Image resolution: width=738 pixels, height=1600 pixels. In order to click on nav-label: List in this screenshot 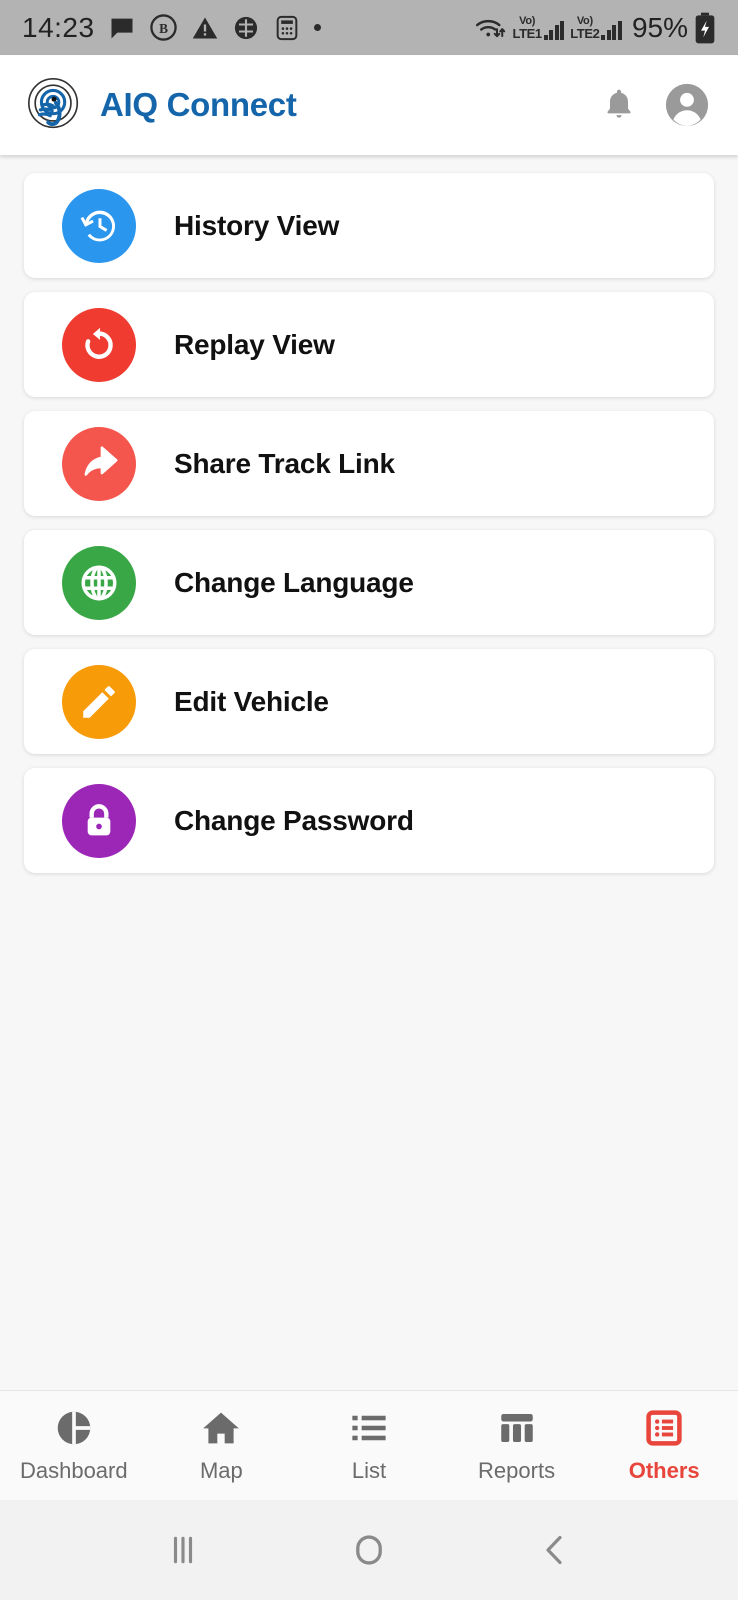, I will do `click(369, 1470)`.